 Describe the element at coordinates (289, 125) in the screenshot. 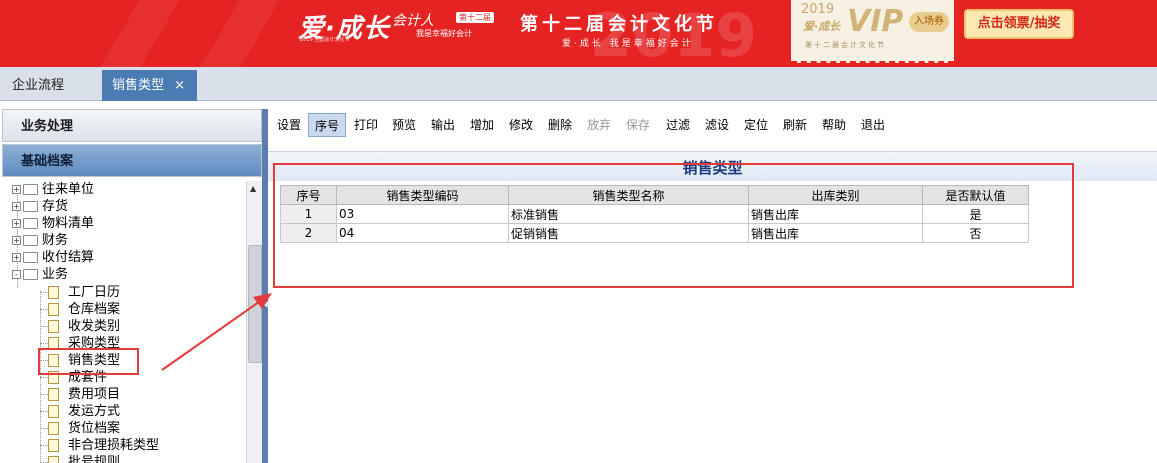

I see `toolbar-button-settings: 设置` at that location.